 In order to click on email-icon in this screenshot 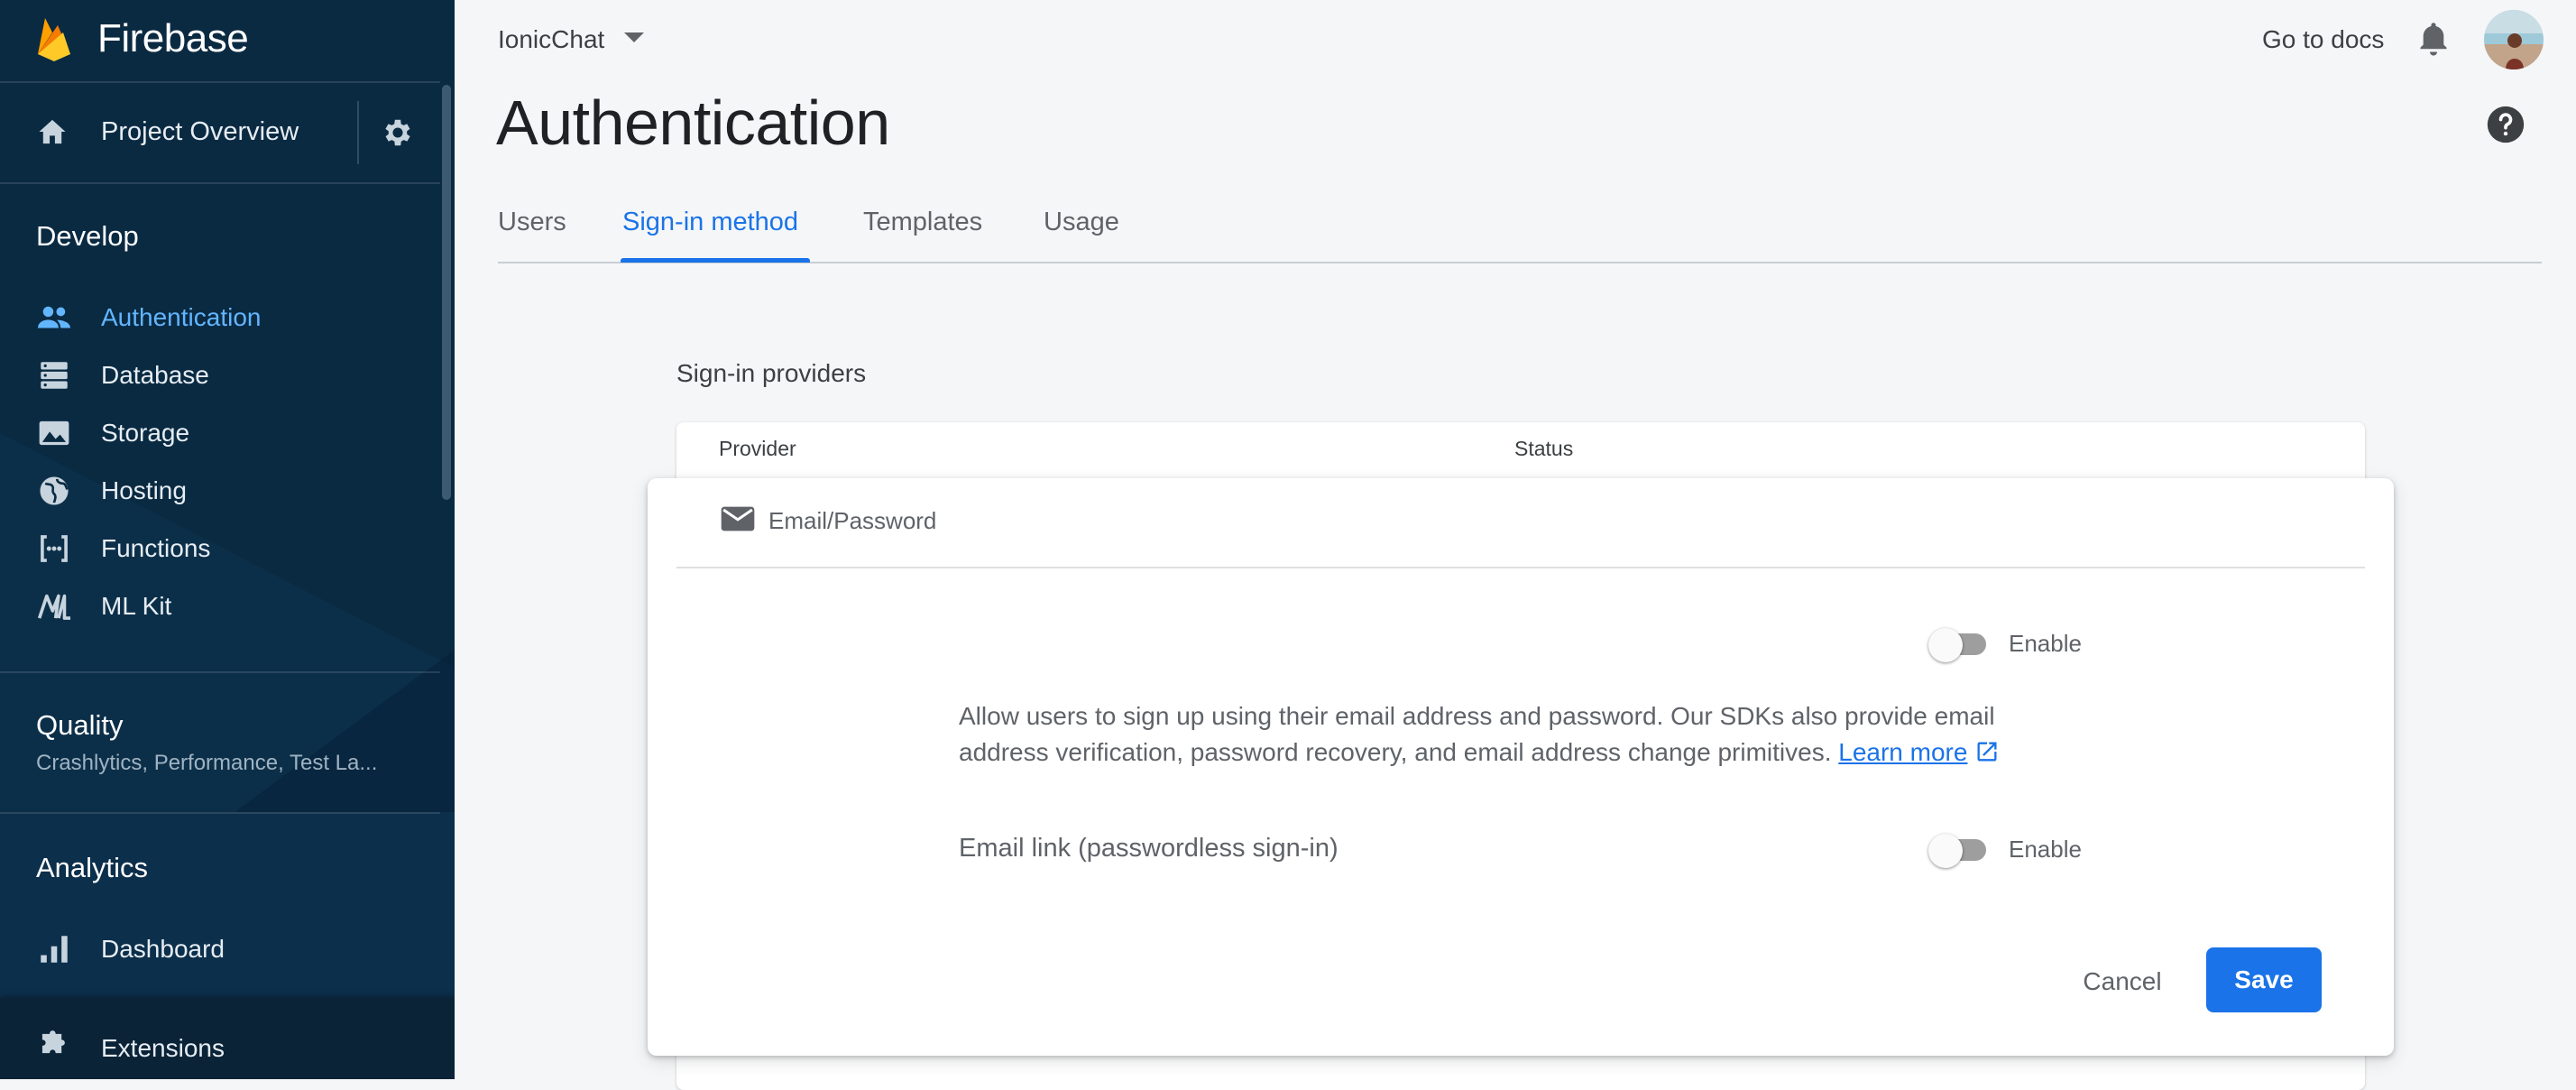, I will do `click(738, 518)`.